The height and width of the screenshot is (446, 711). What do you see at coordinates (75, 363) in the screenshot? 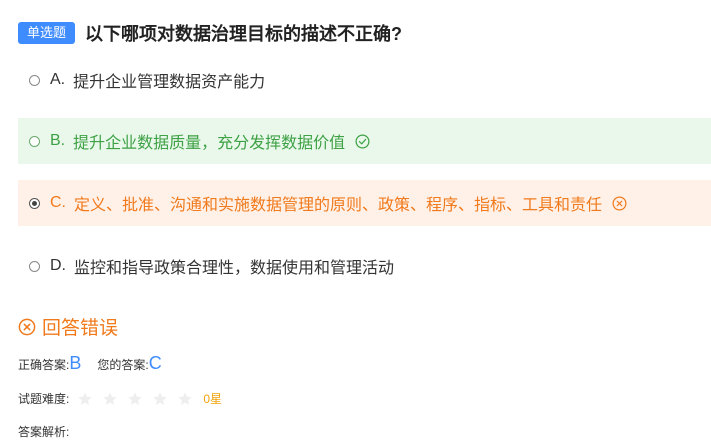
I see `correct-answer-value: B` at bounding box center [75, 363].